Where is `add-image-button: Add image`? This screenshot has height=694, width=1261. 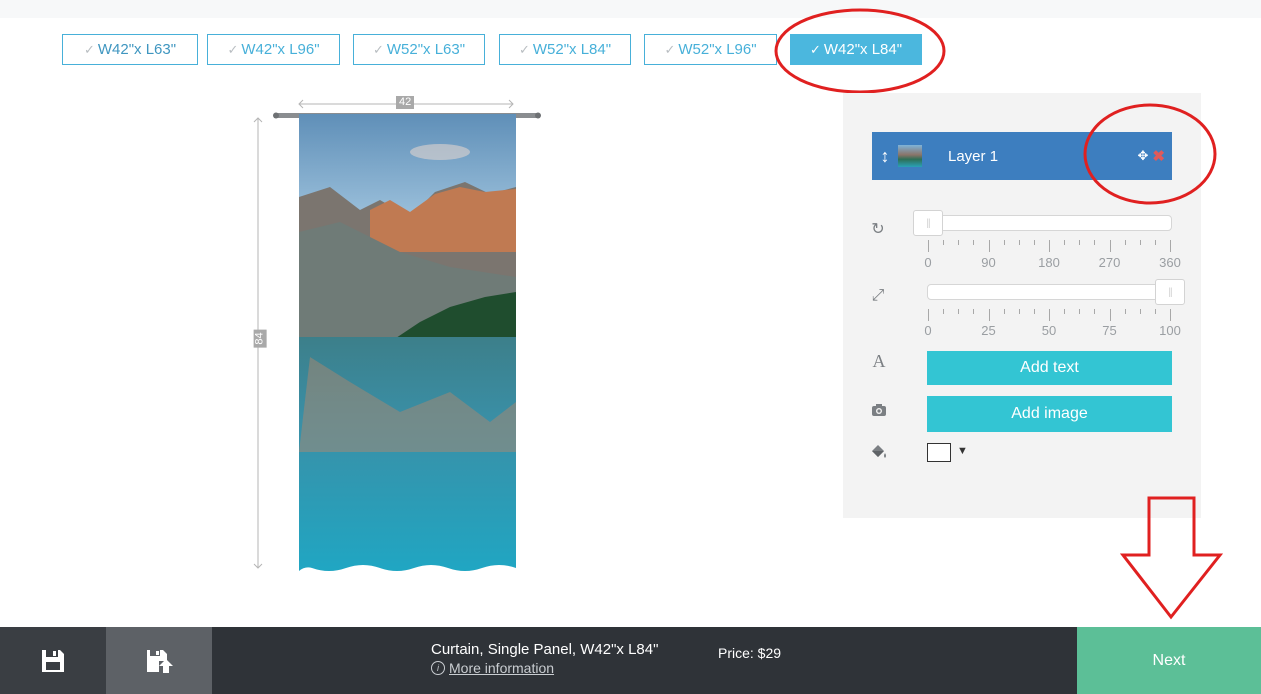
add-image-button: Add image is located at coordinates (1049, 414).